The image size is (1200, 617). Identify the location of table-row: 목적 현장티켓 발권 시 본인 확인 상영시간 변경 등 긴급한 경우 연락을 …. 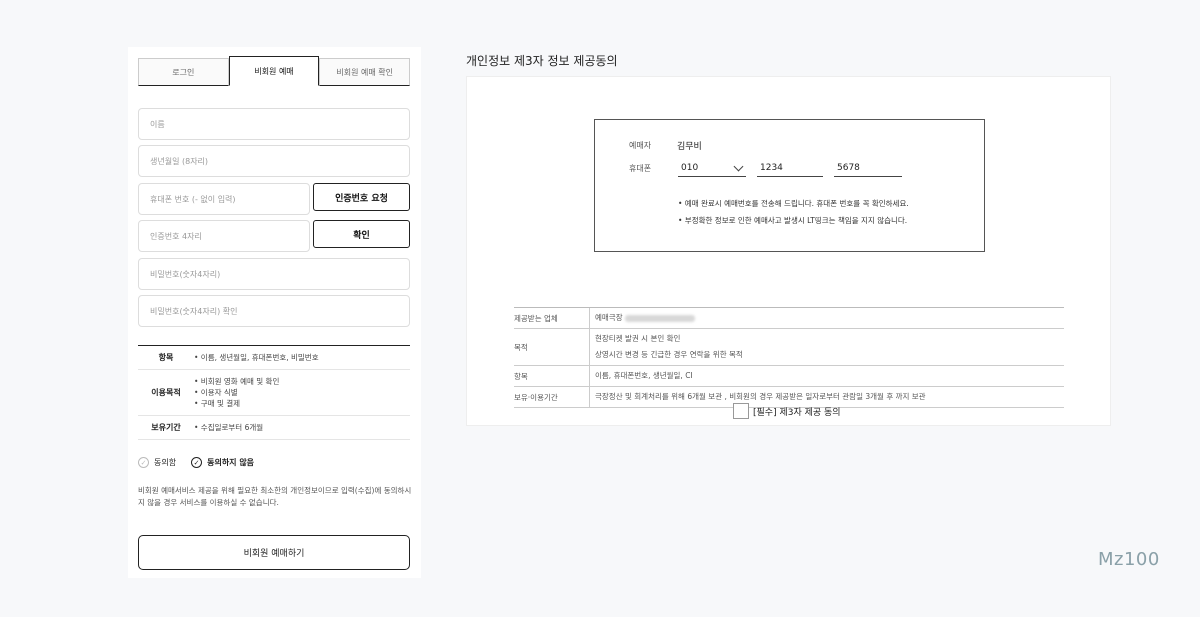
(789, 347).